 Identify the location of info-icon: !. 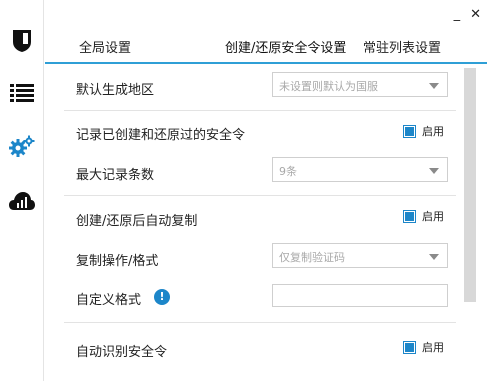
(162, 297).